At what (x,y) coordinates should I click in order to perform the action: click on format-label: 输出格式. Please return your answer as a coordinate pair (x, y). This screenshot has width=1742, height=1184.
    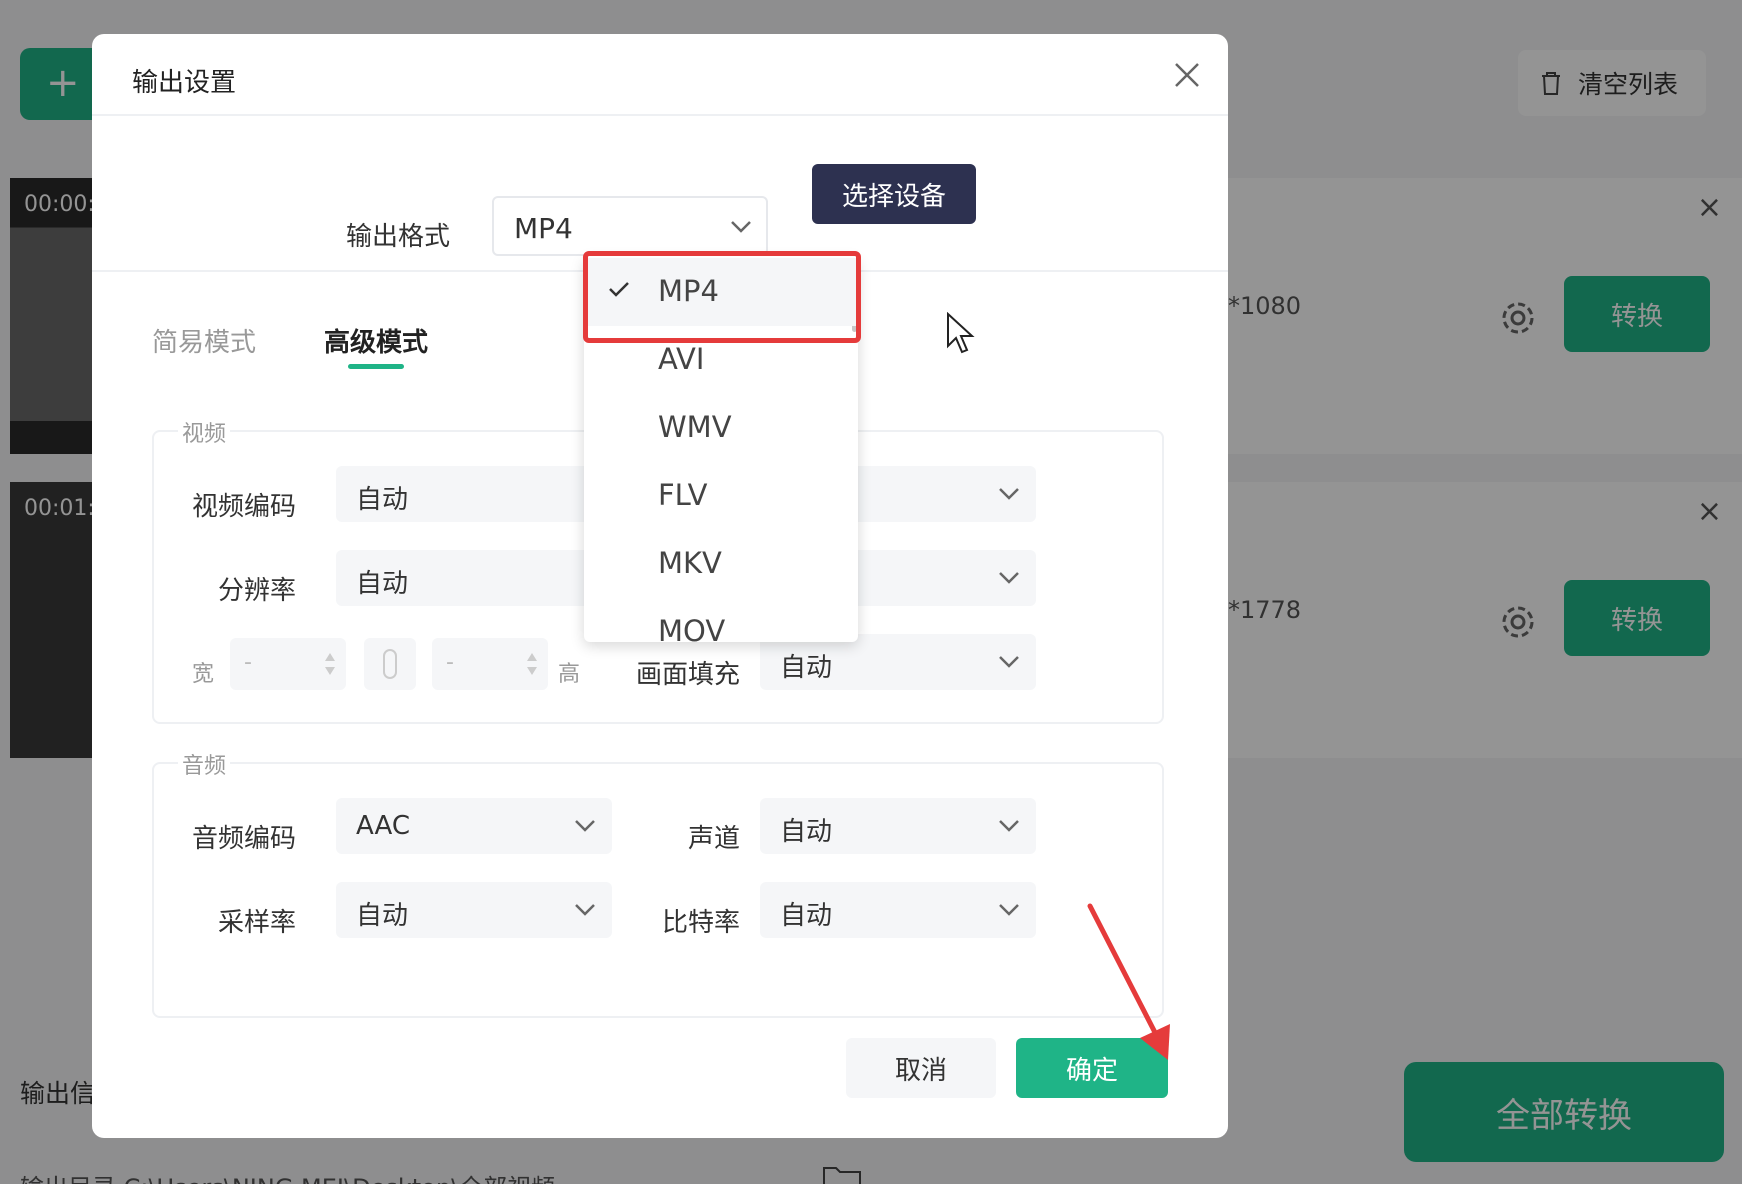
    Looking at the image, I should click on (398, 237).